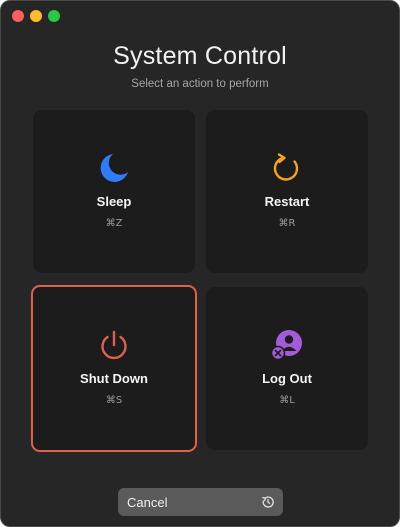 The width and height of the screenshot is (400, 527). What do you see at coordinates (114, 400) in the screenshot?
I see `shut-down-shortcut: ⌘S` at bounding box center [114, 400].